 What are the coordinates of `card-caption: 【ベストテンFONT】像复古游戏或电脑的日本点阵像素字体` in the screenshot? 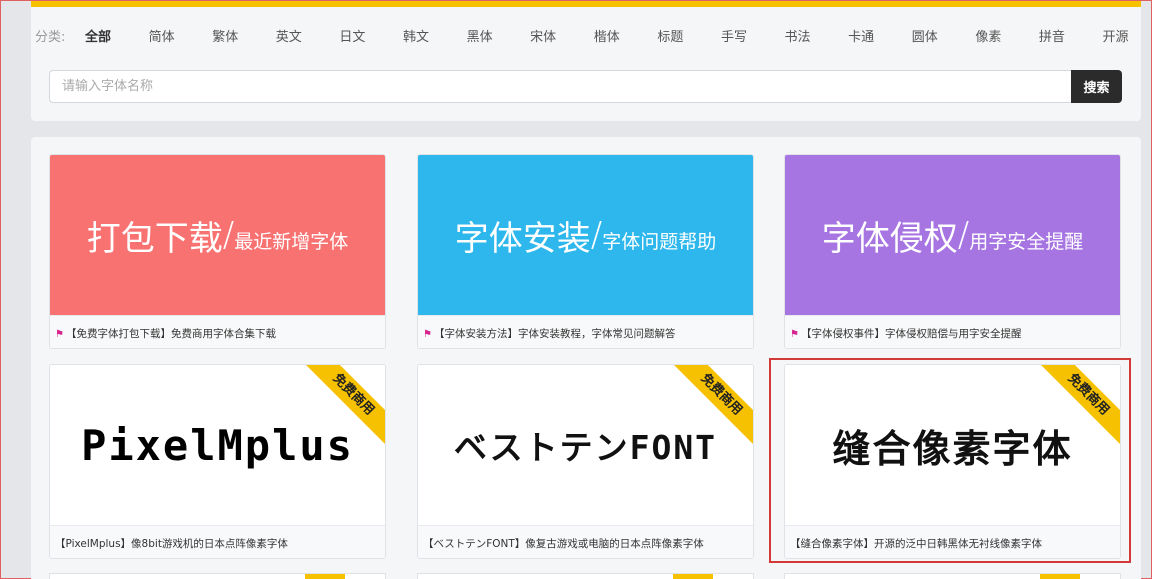 It's located at (585, 541).